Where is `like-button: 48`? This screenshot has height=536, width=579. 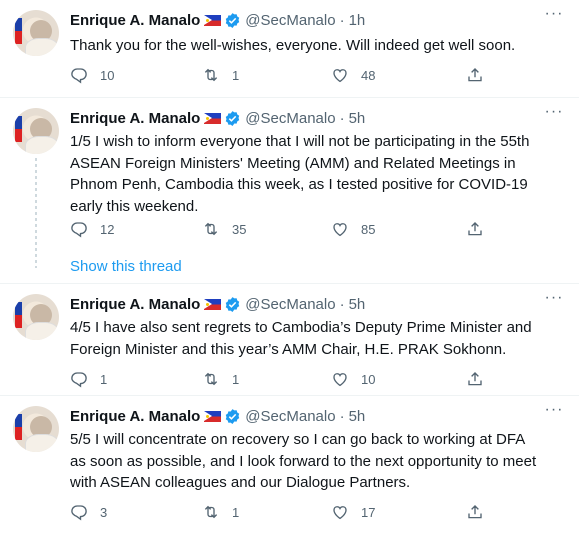
like-button: 48 is located at coordinates (353, 75).